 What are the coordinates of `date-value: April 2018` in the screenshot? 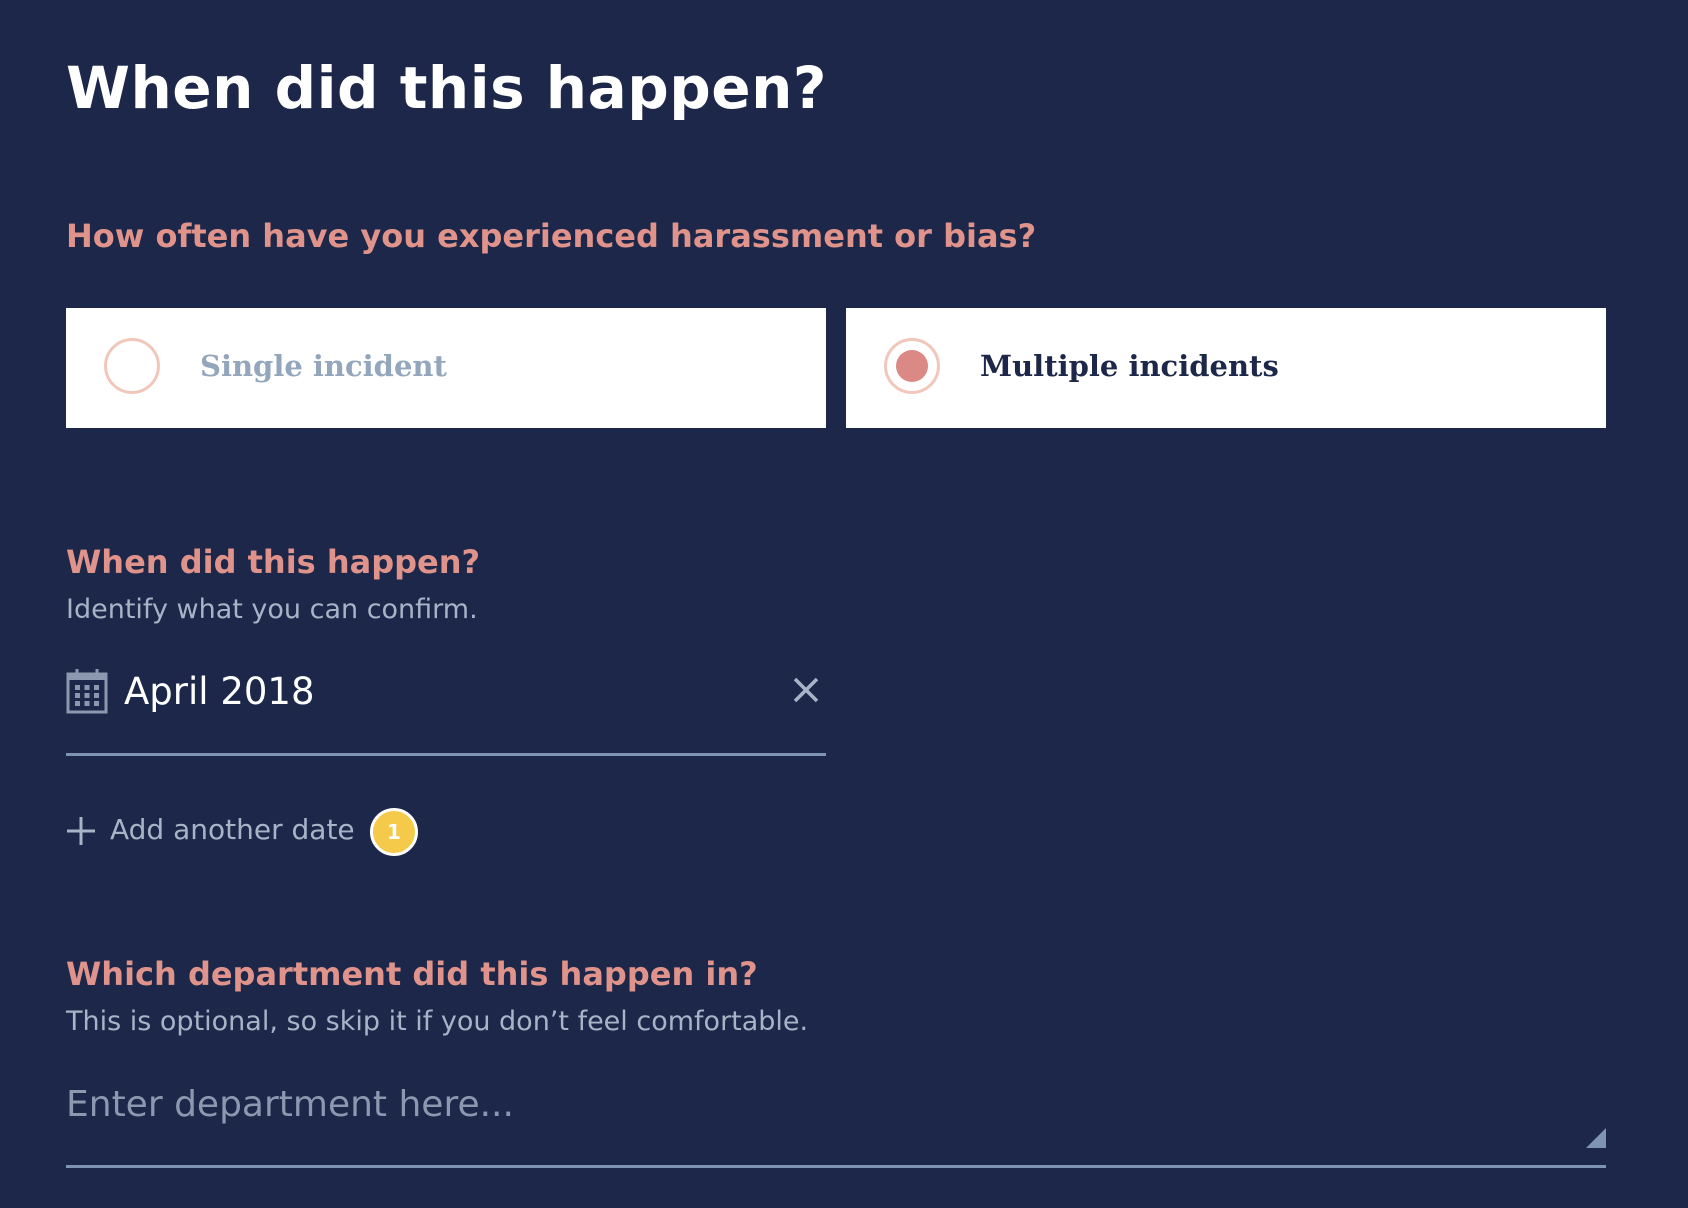 It's located at (219, 692).